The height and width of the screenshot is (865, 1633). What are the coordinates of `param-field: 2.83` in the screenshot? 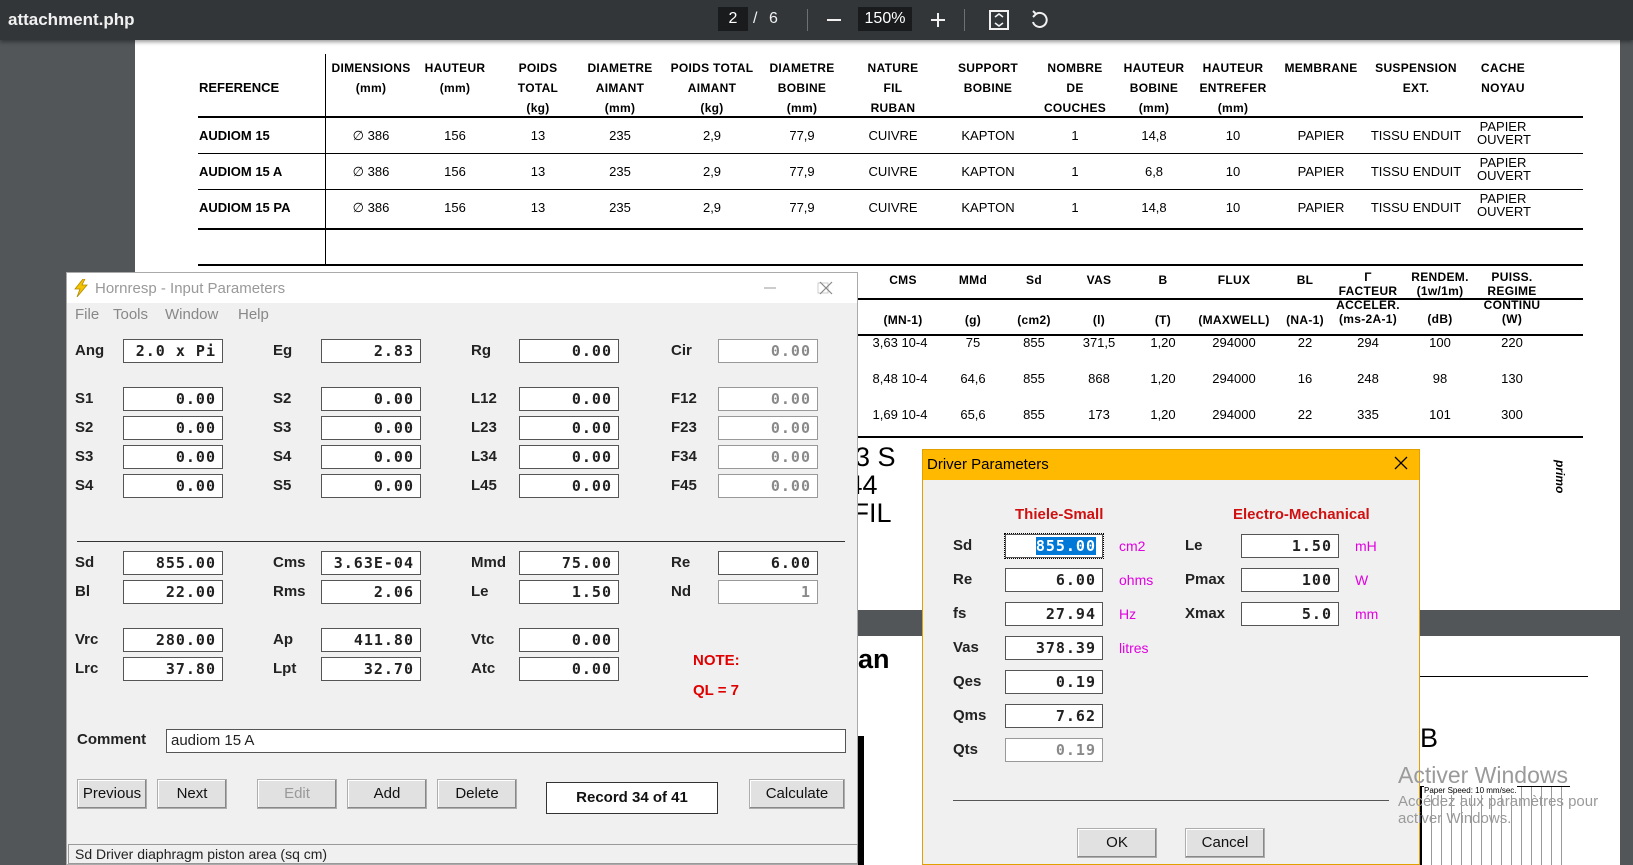 It's located at (371, 351).